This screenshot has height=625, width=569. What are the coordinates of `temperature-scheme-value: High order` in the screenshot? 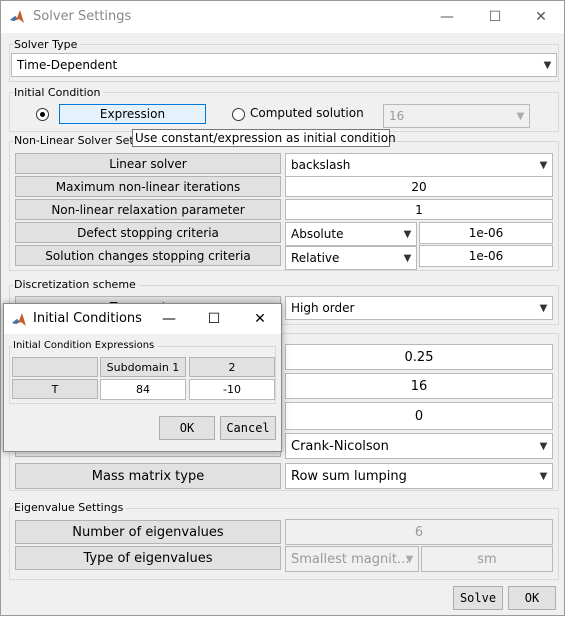 It's located at (323, 308).